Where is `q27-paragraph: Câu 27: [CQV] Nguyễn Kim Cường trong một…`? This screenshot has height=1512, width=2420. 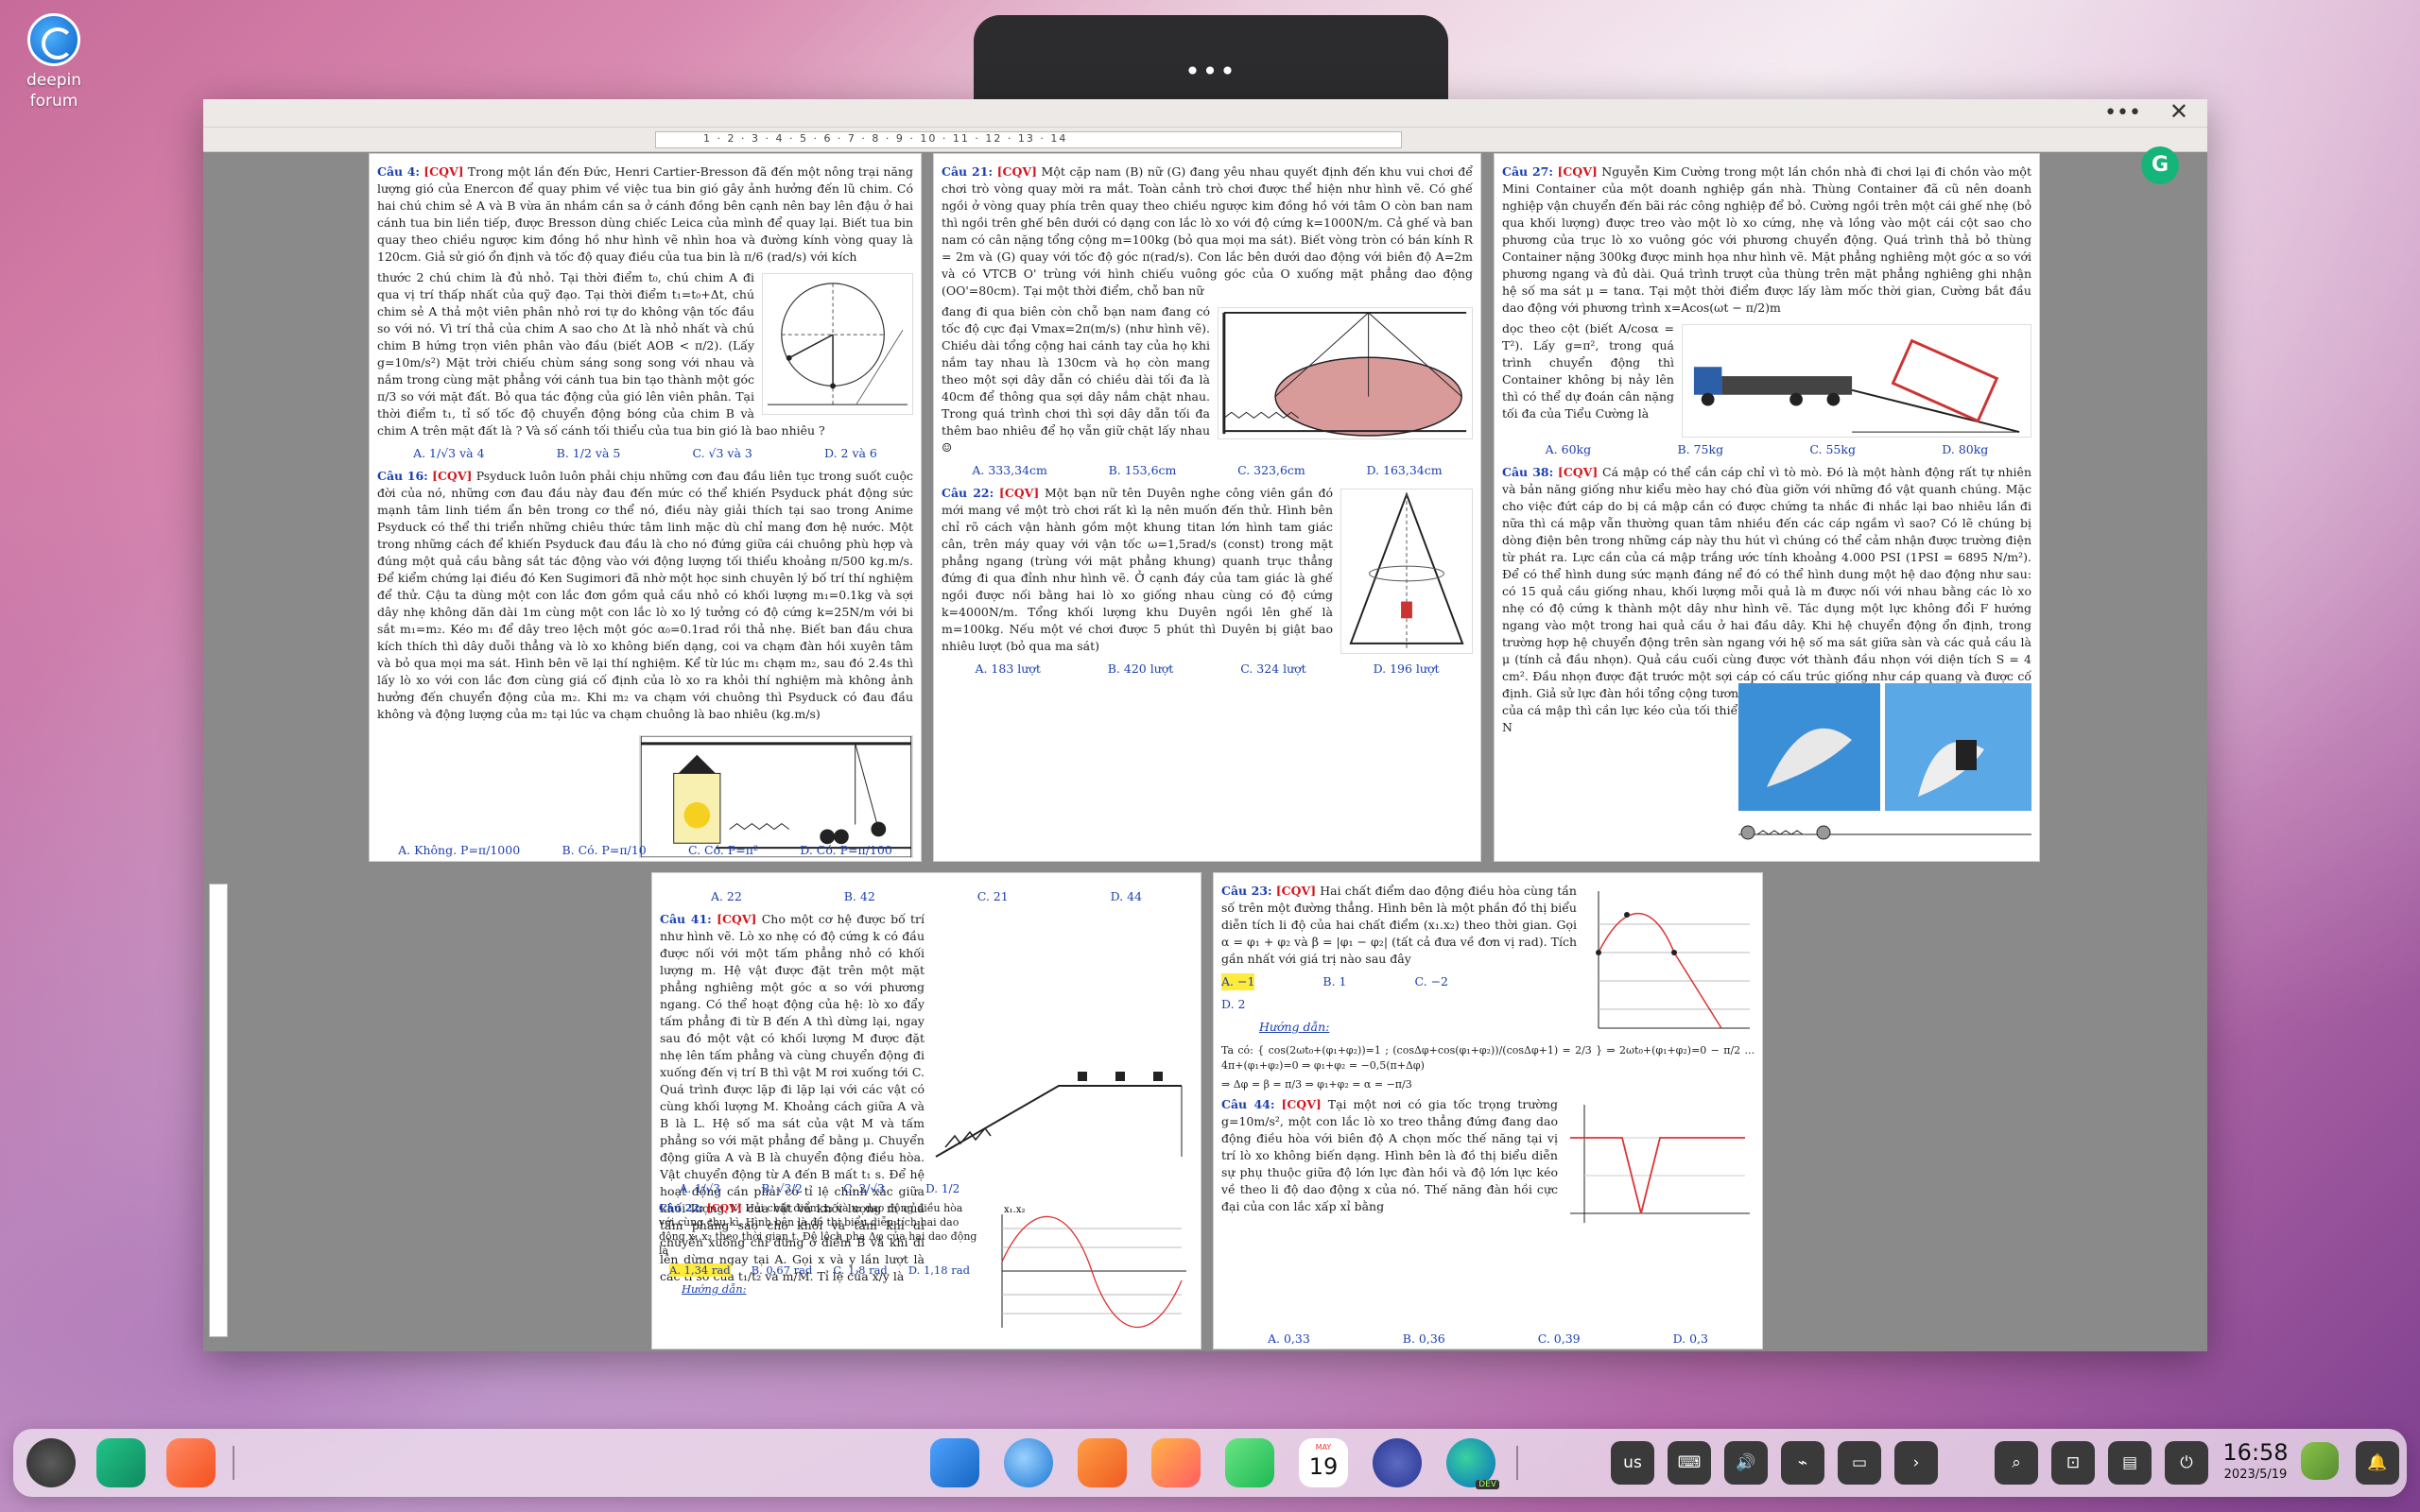
q27-paragraph: Câu 27: [CQV] Nguyễn Kim Cường trong một… is located at coordinates (1766, 240).